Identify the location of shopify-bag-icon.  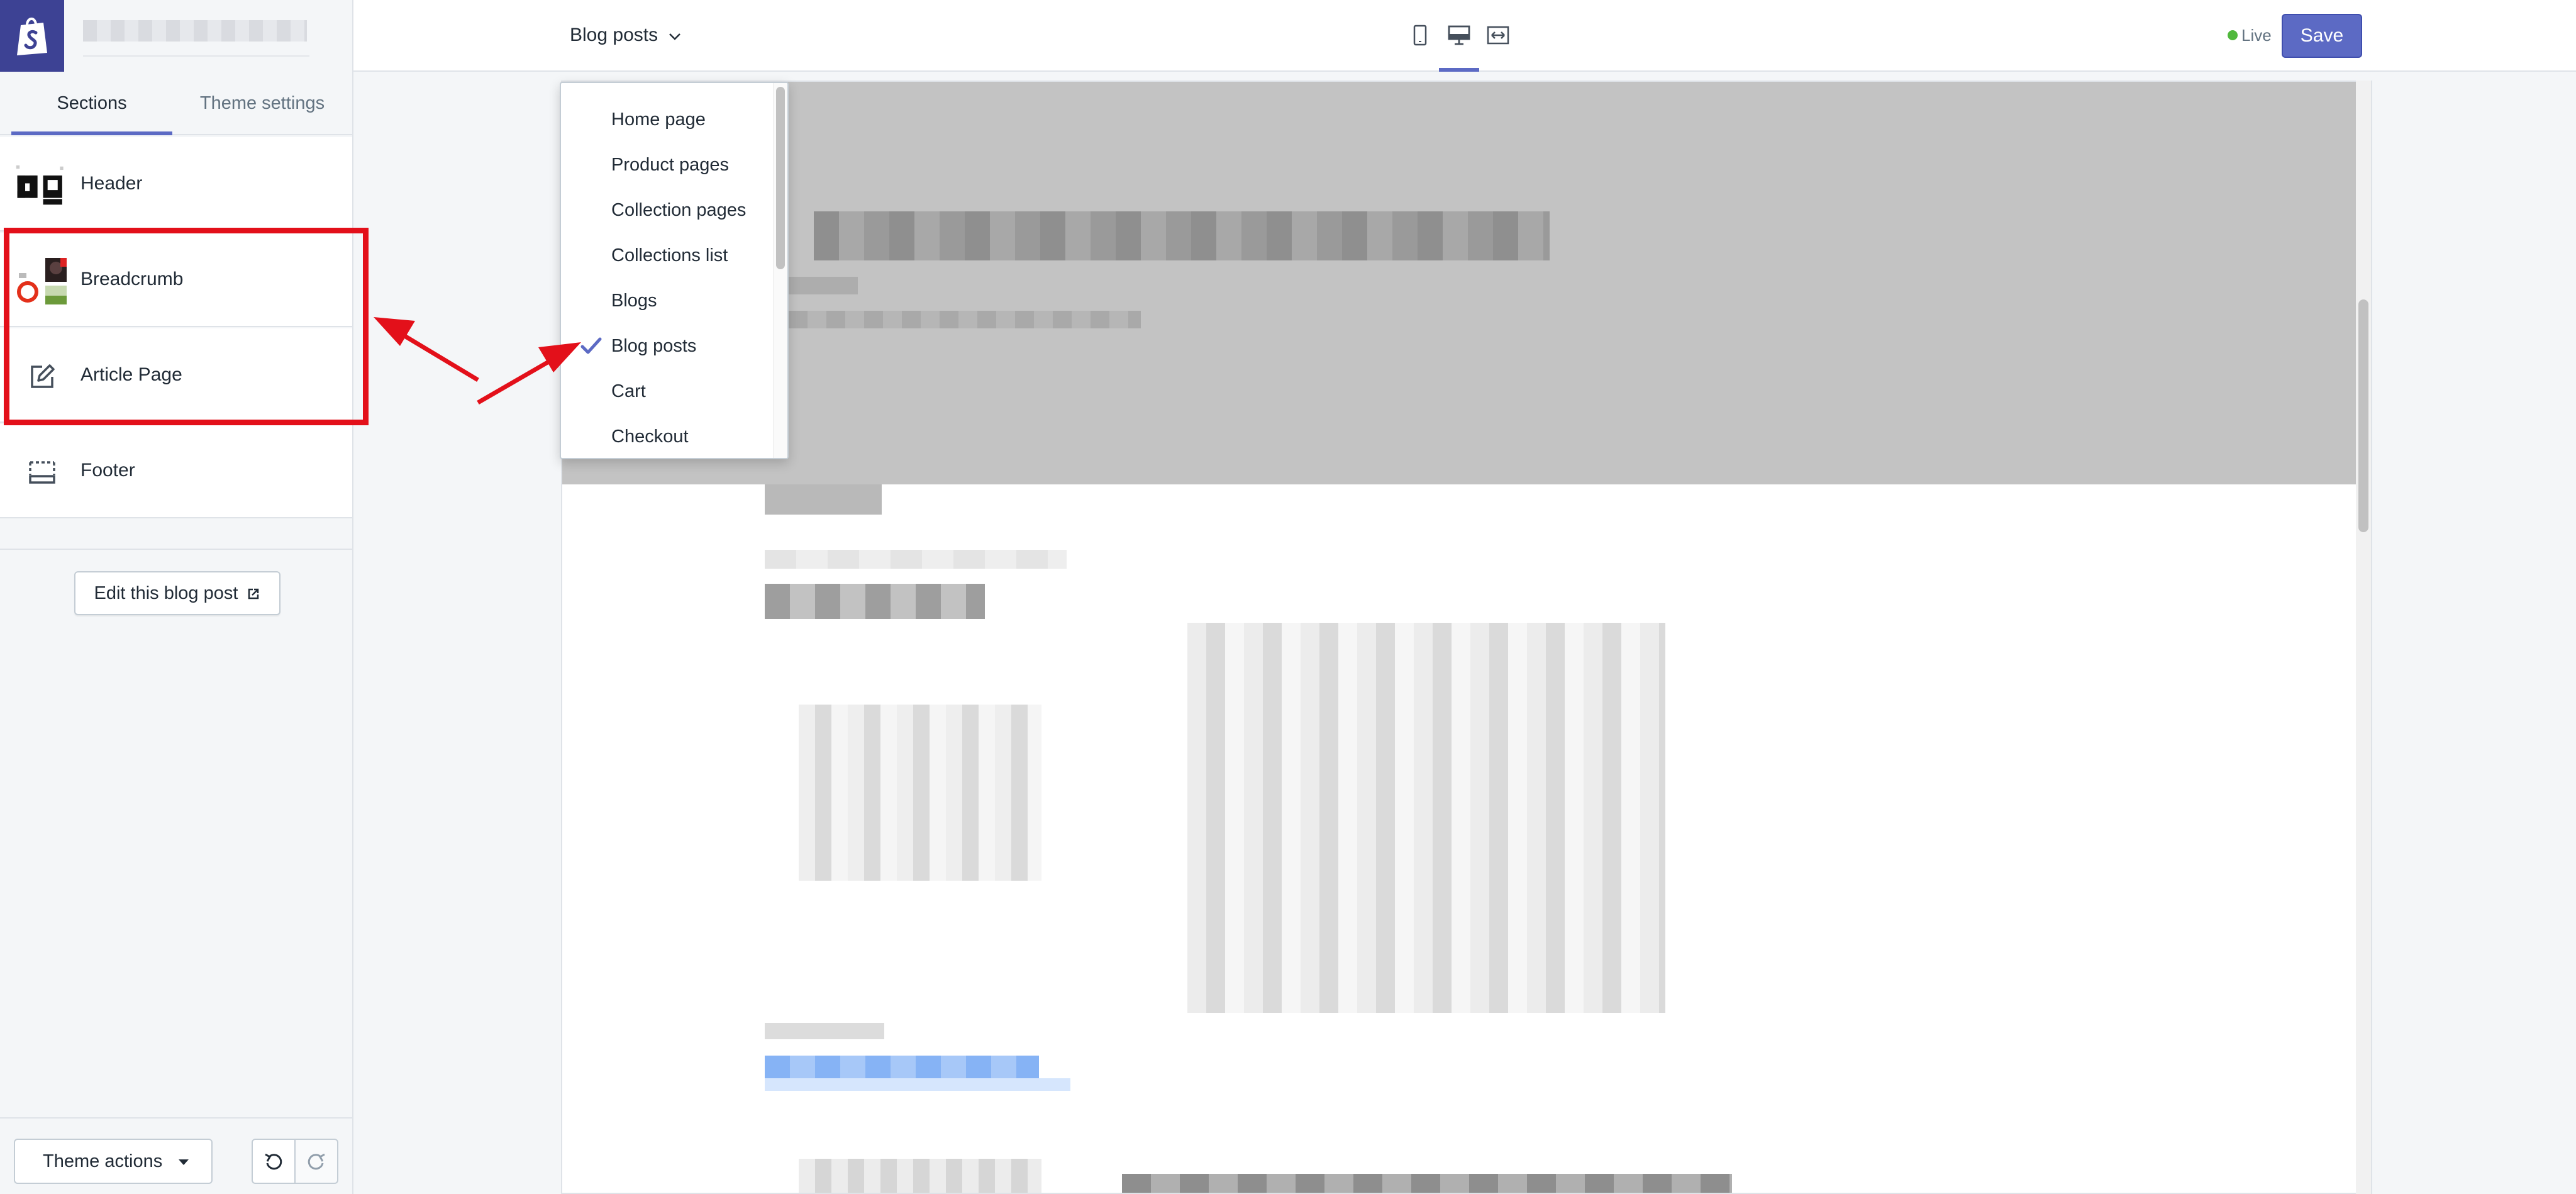
(32, 36).